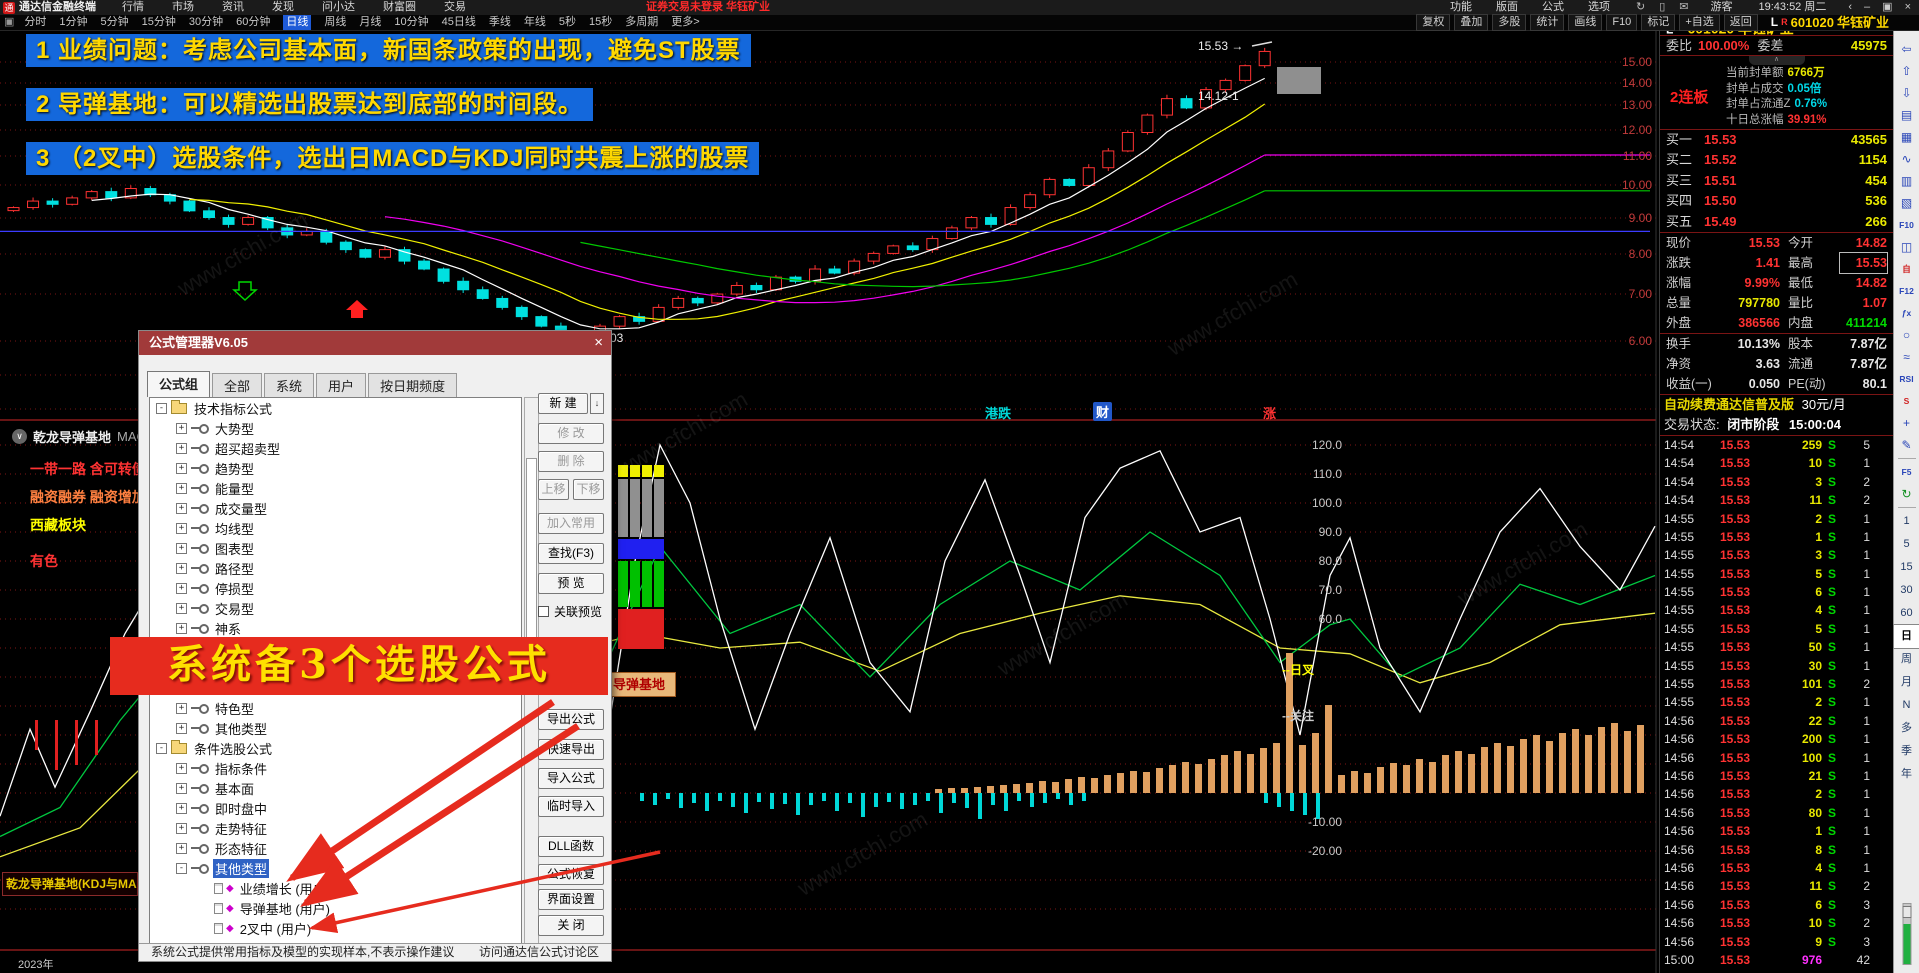 The image size is (1919, 973). I want to click on dialog-button-公式恢复: 公式恢复, so click(571, 874).